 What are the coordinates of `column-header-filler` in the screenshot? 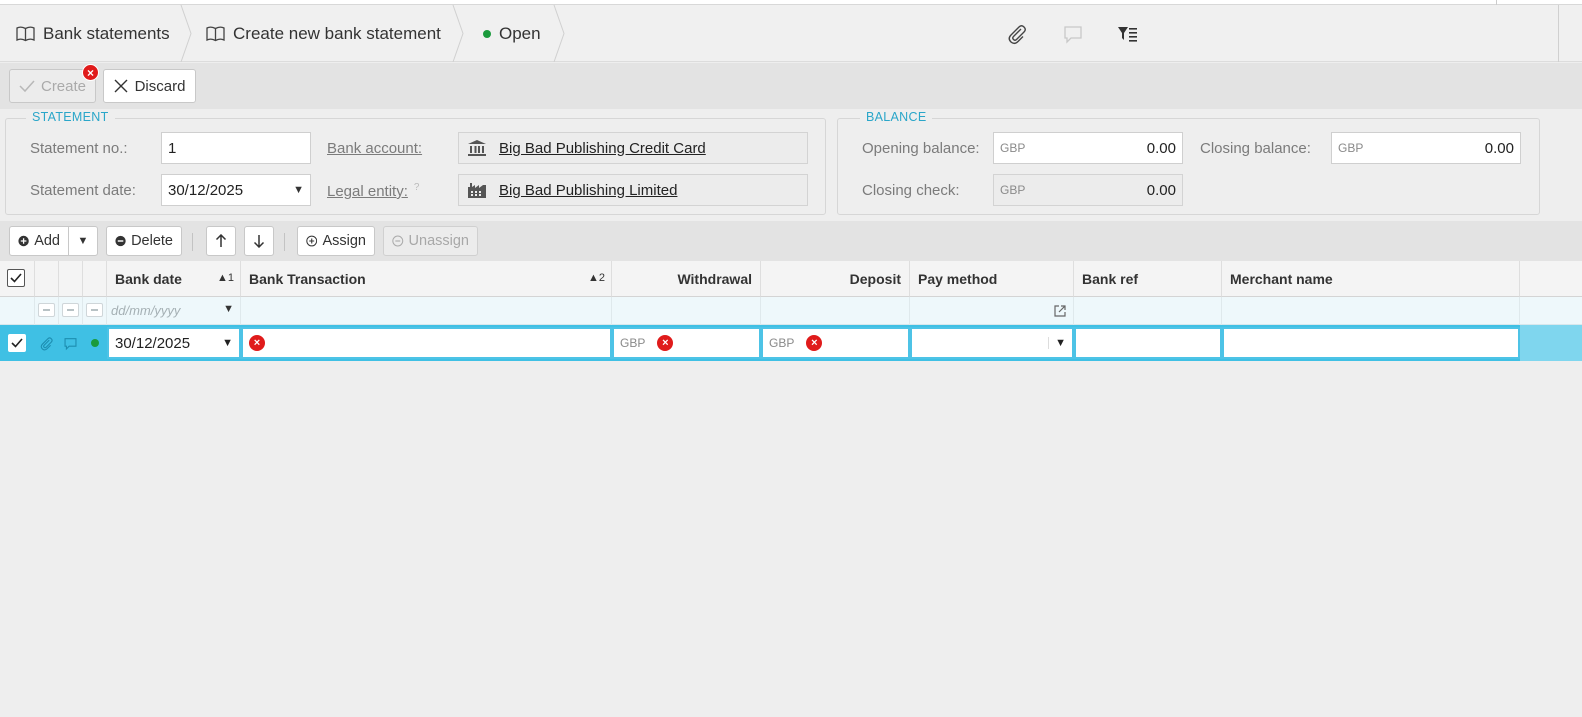 It's located at (1551, 279).